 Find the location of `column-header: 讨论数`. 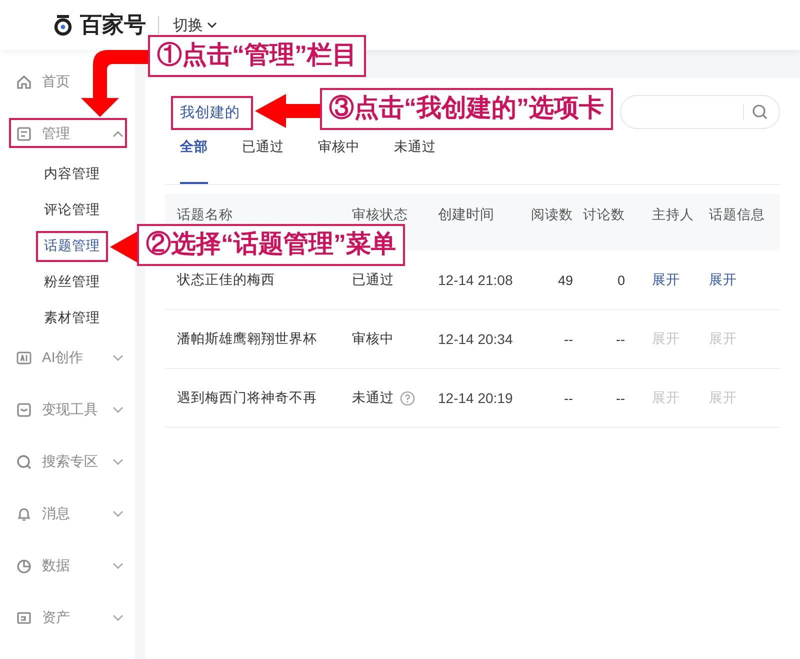

column-header: 讨论数 is located at coordinates (604, 215).